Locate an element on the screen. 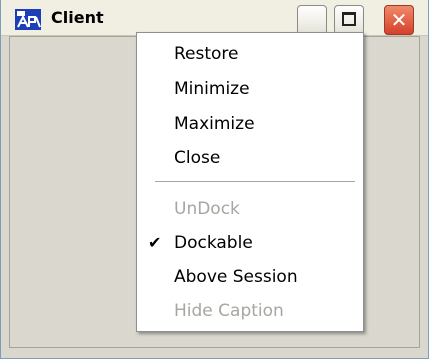 This screenshot has width=429, height=360. menu-item-label: Close is located at coordinates (197, 158).